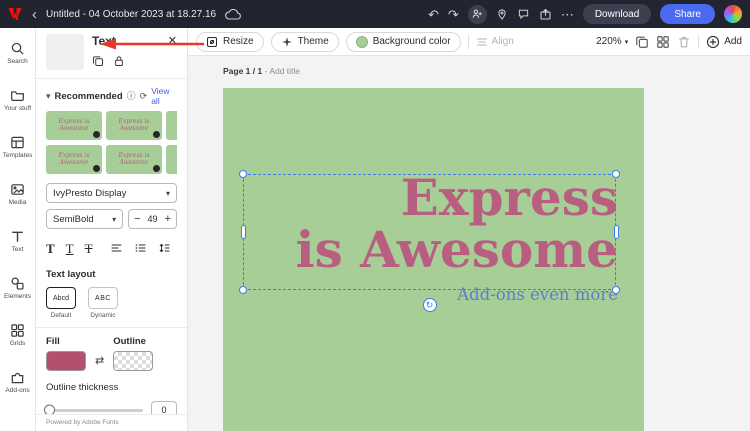 The width and height of the screenshot is (750, 431). Describe the element at coordinates (616, 174) in the screenshot. I see `selection-handle-ne` at that location.